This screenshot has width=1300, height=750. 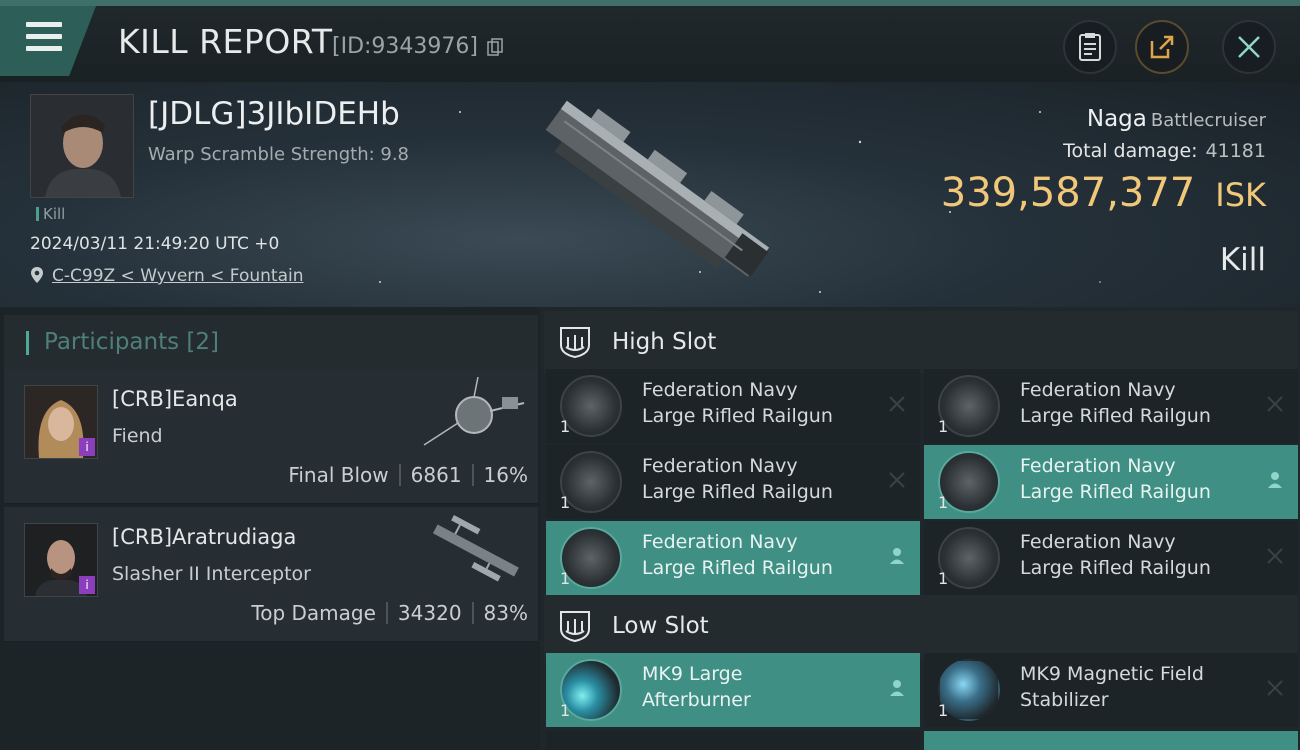 I want to click on participant-damage: 6861, so click(x=436, y=475).